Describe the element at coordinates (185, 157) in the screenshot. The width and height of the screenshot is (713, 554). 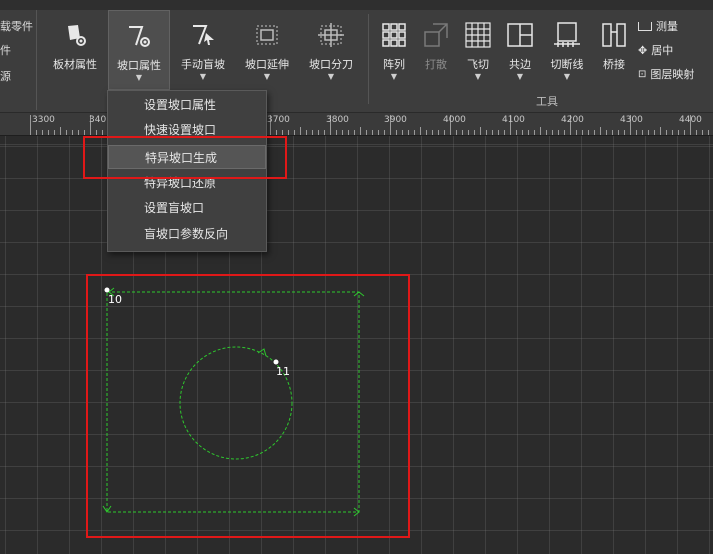
I see `highlight-box-menu-item` at that location.